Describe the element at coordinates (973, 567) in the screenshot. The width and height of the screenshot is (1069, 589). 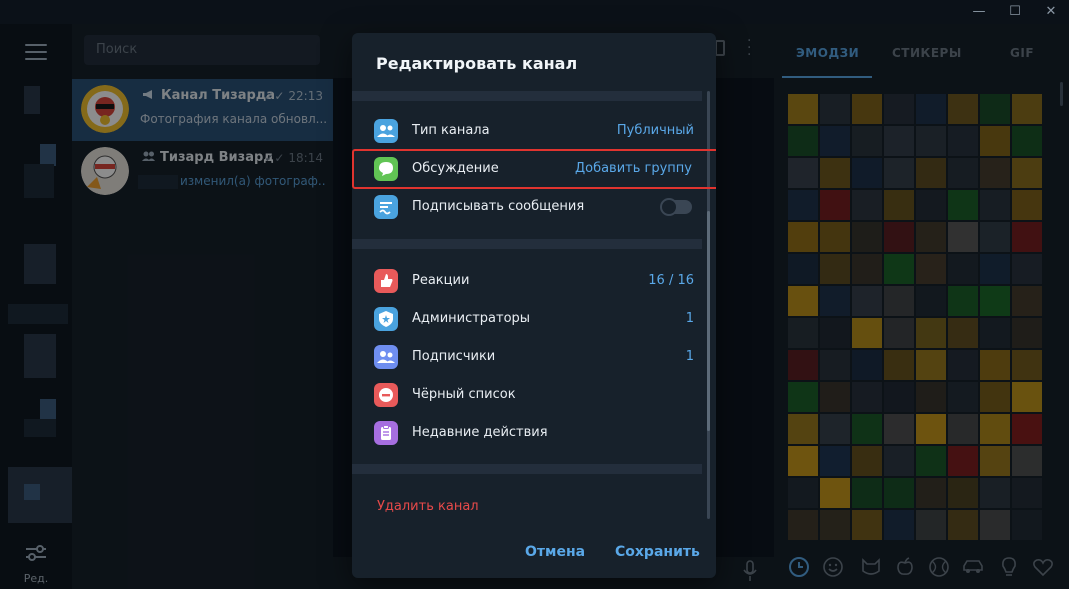
I see `car-icon` at that location.